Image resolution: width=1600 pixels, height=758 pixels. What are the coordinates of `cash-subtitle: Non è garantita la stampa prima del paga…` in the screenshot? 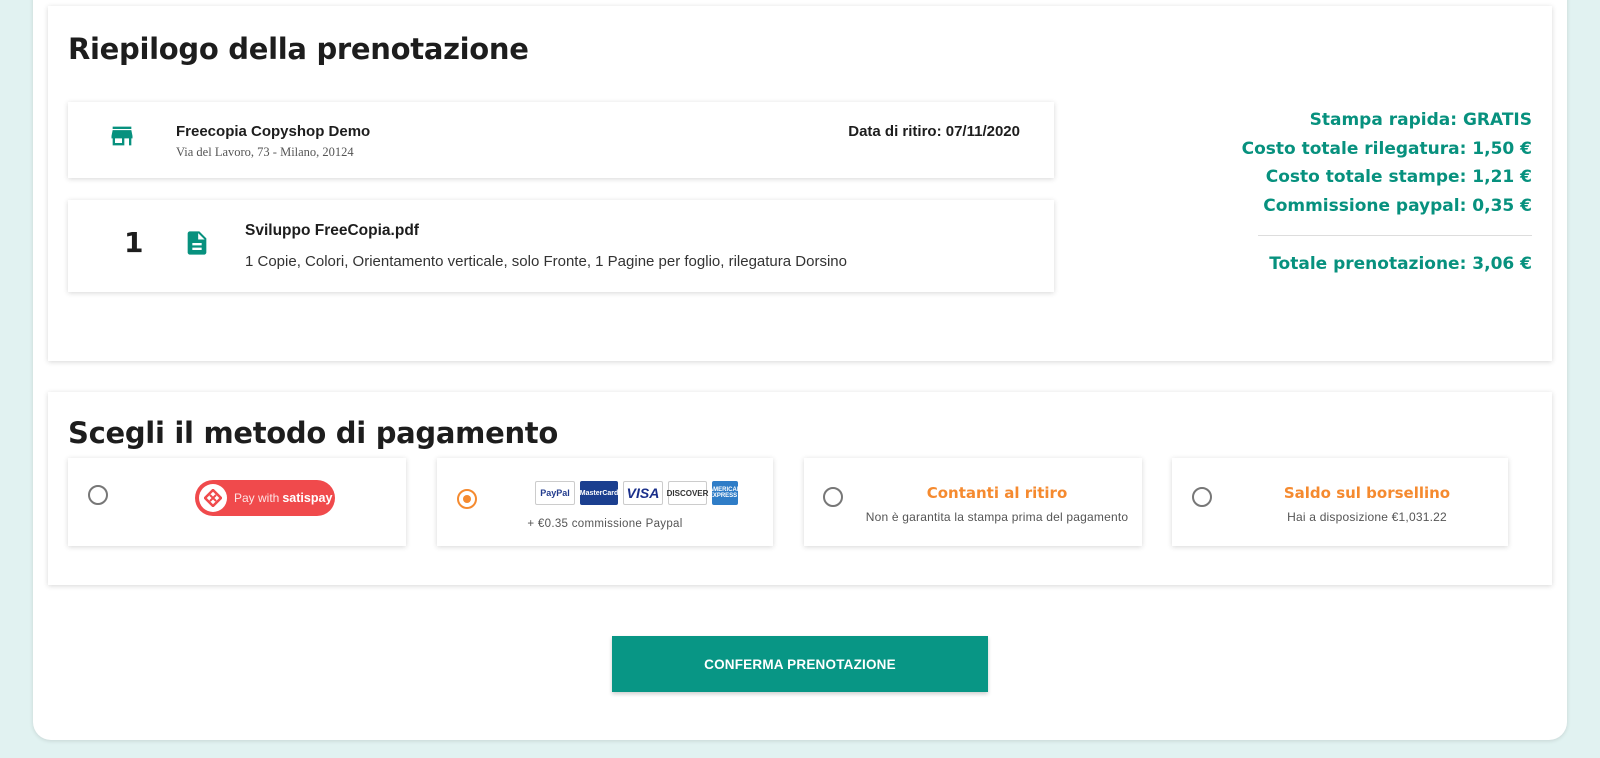 It's located at (997, 517).